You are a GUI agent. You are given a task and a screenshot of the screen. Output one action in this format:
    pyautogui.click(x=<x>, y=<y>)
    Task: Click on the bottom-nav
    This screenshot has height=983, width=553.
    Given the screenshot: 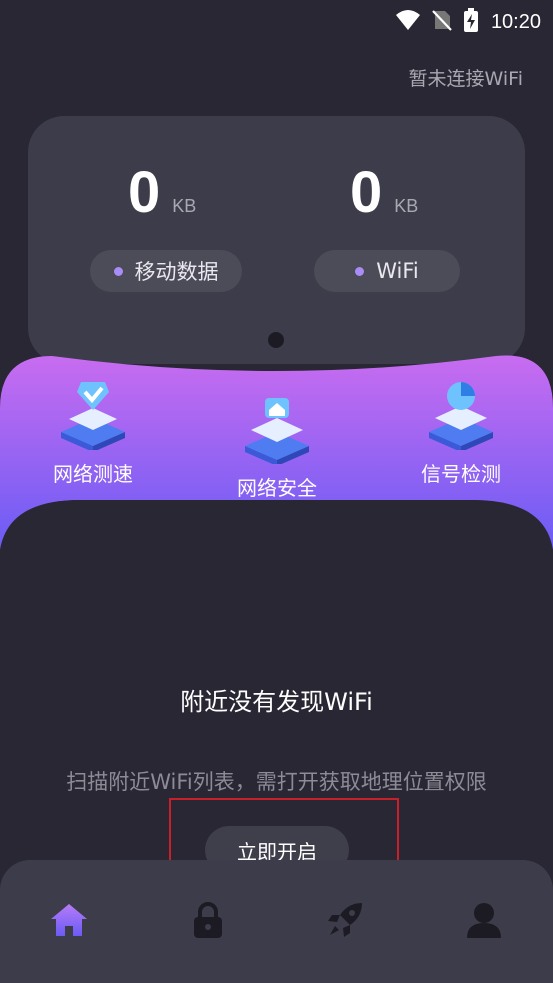 What is the action you would take?
    pyautogui.click(x=276, y=921)
    